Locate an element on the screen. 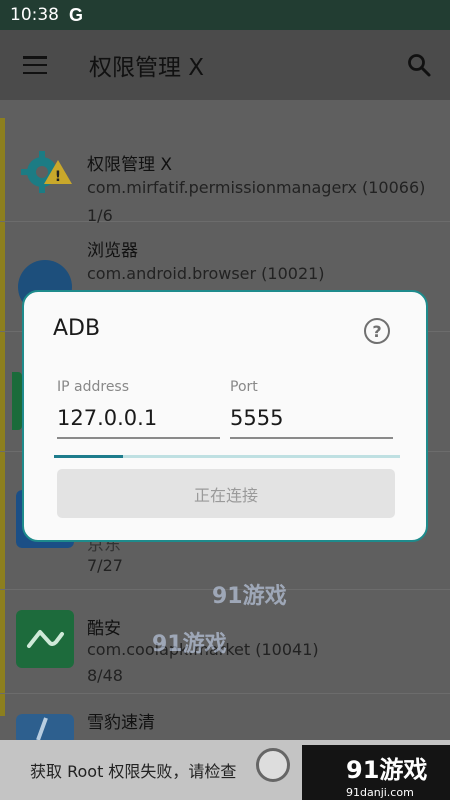  watermark-badge: 91游戏 91danji.com is located at coordinates (376, 772).